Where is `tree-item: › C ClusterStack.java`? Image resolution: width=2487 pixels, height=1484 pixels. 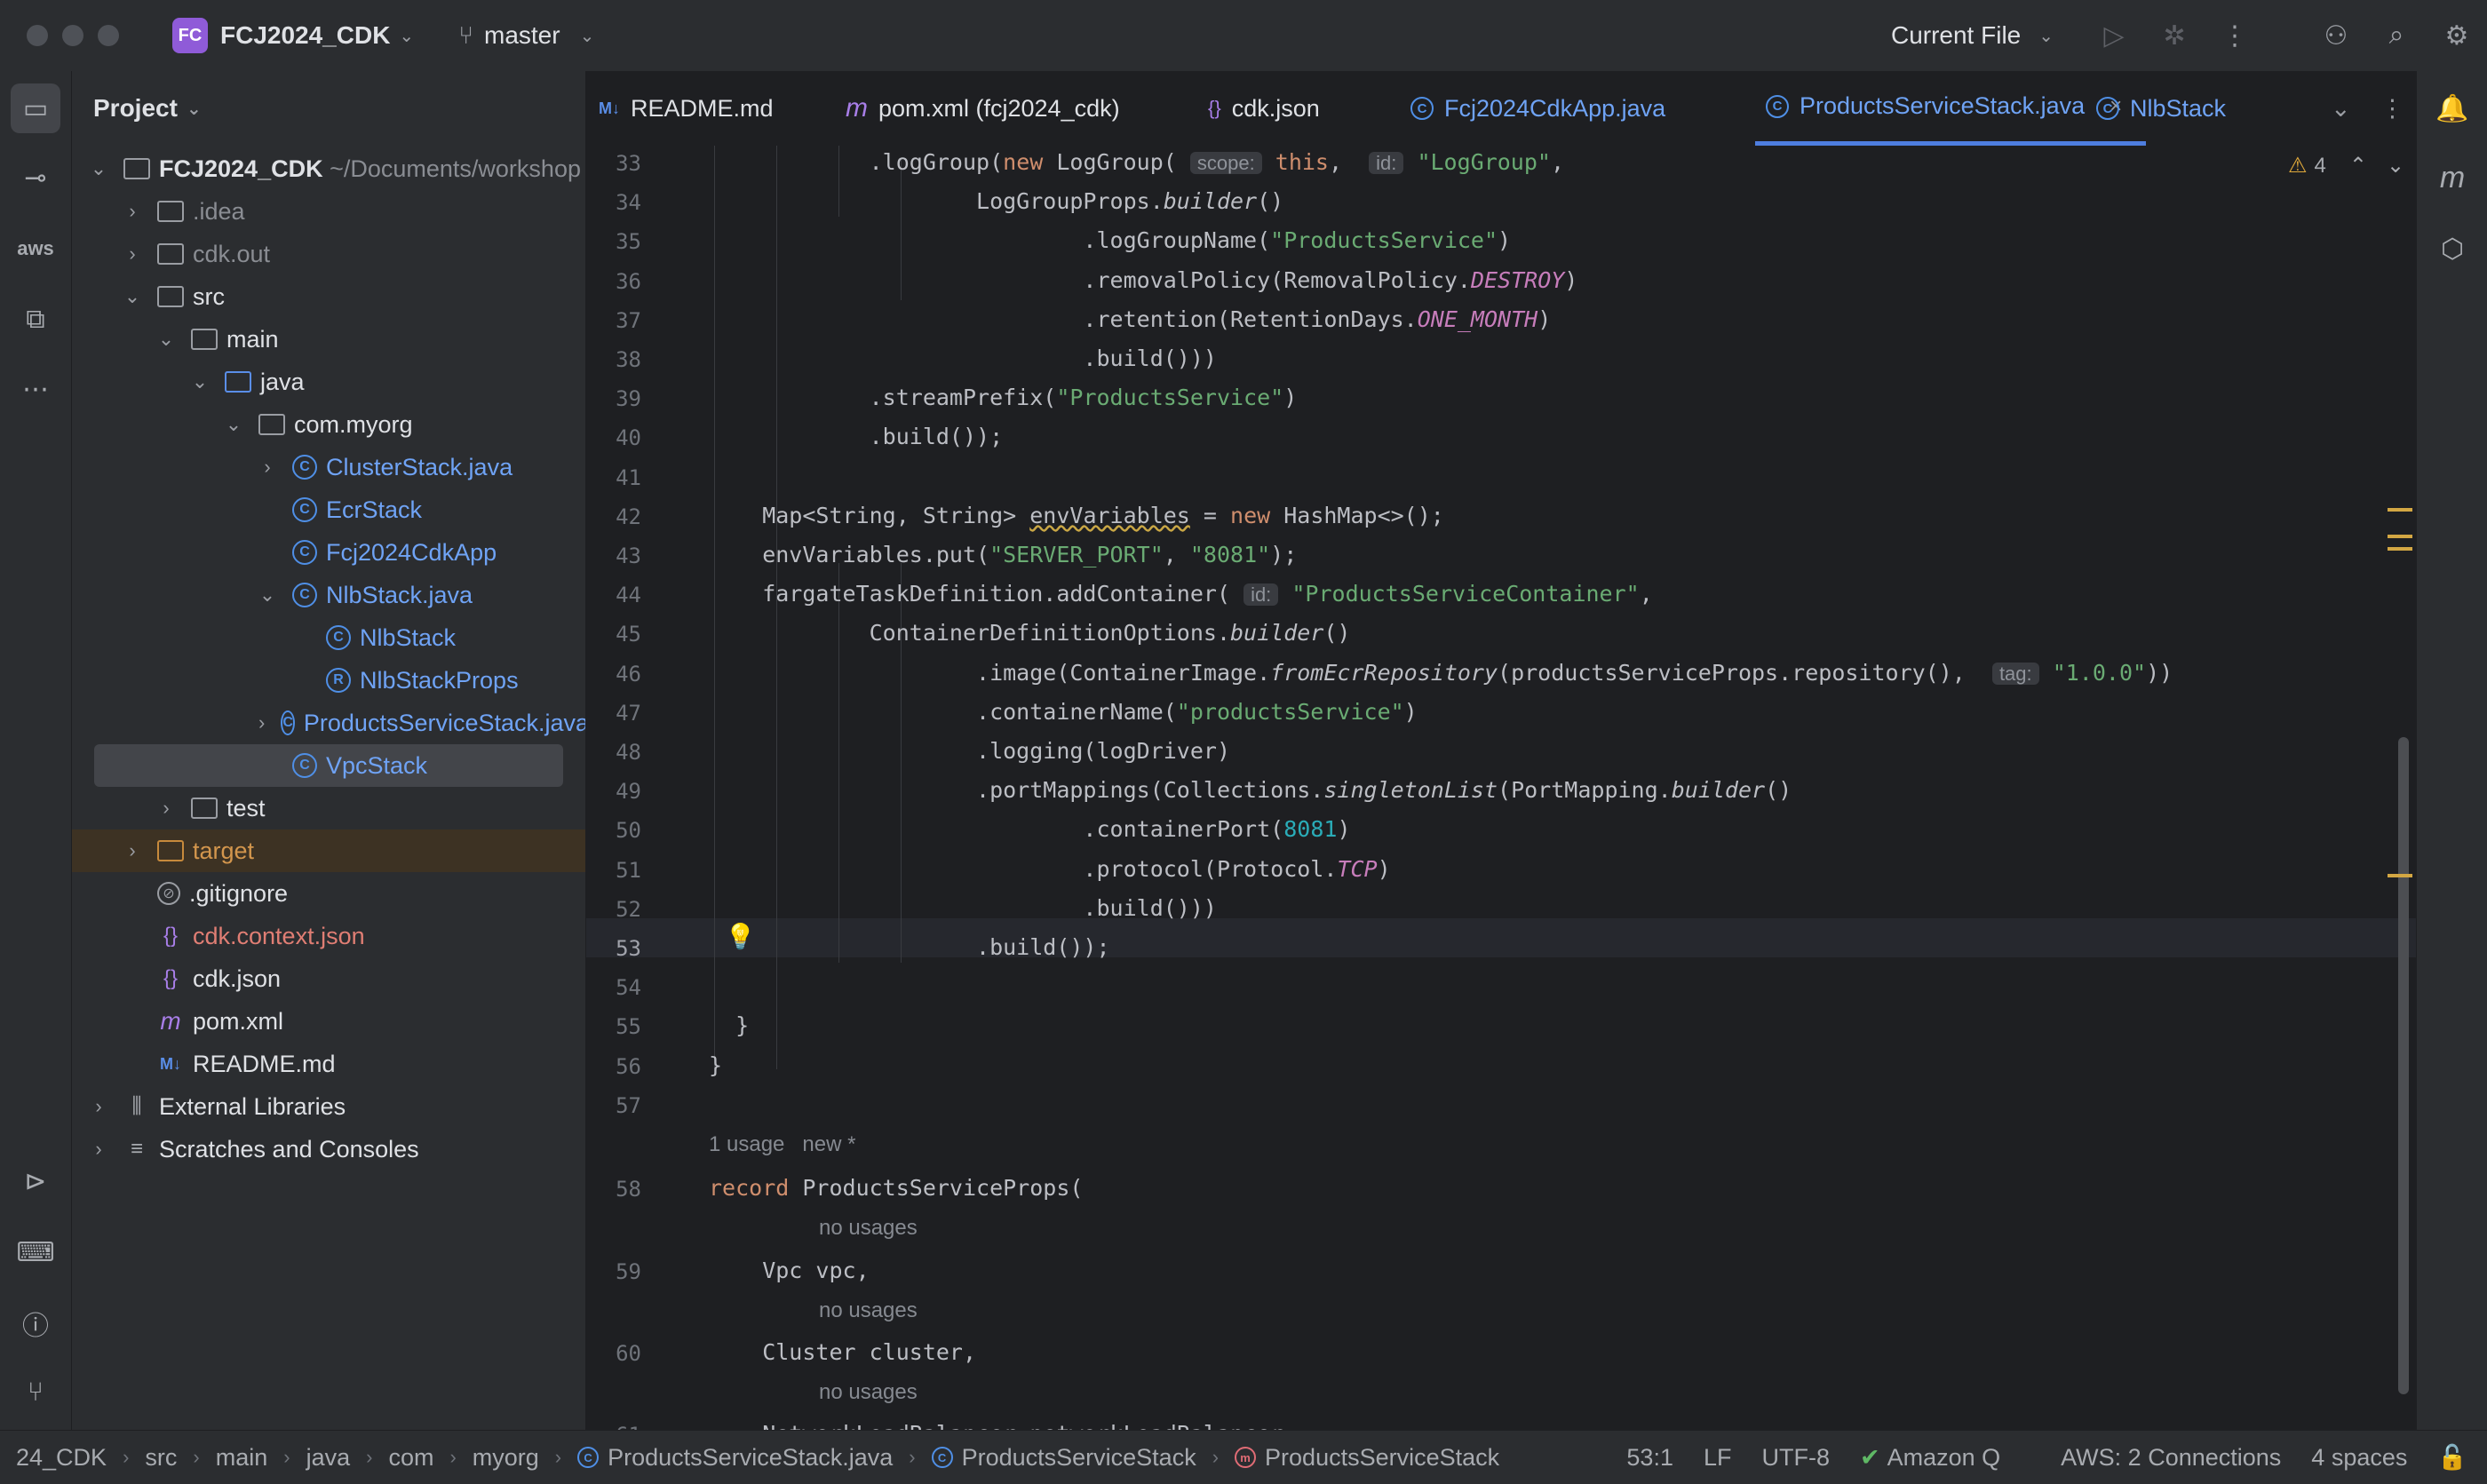
tree-item: › C ClusterStack.java is located at coordinates (328, 467).